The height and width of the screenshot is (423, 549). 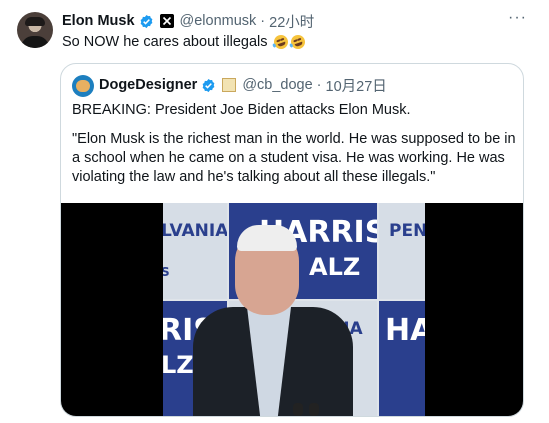 What do you see at coordinates (35, 42) in the screenshot?
I see `avatar-coat` at bounding box center [35, 42].